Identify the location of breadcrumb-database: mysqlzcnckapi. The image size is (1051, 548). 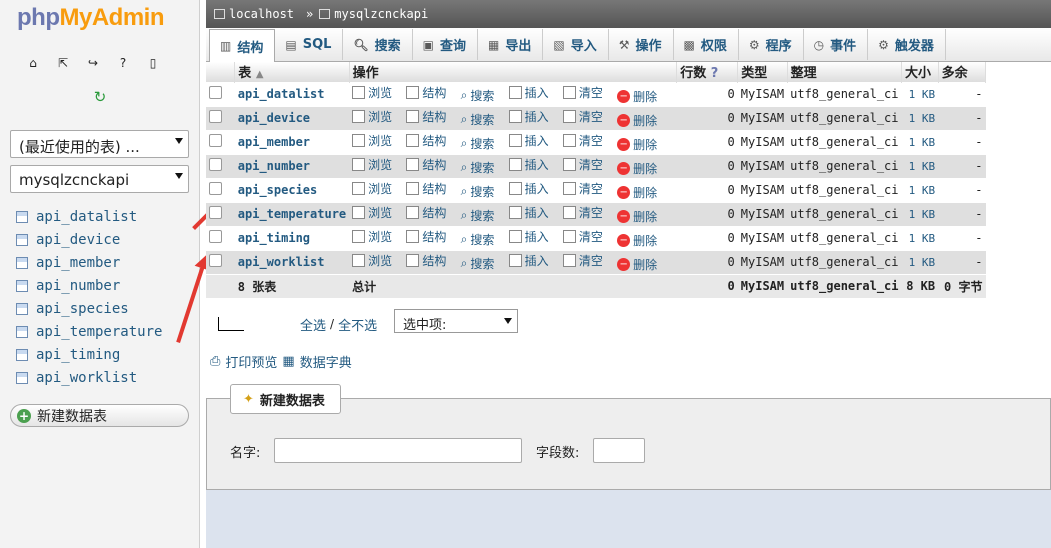
(381, 14).